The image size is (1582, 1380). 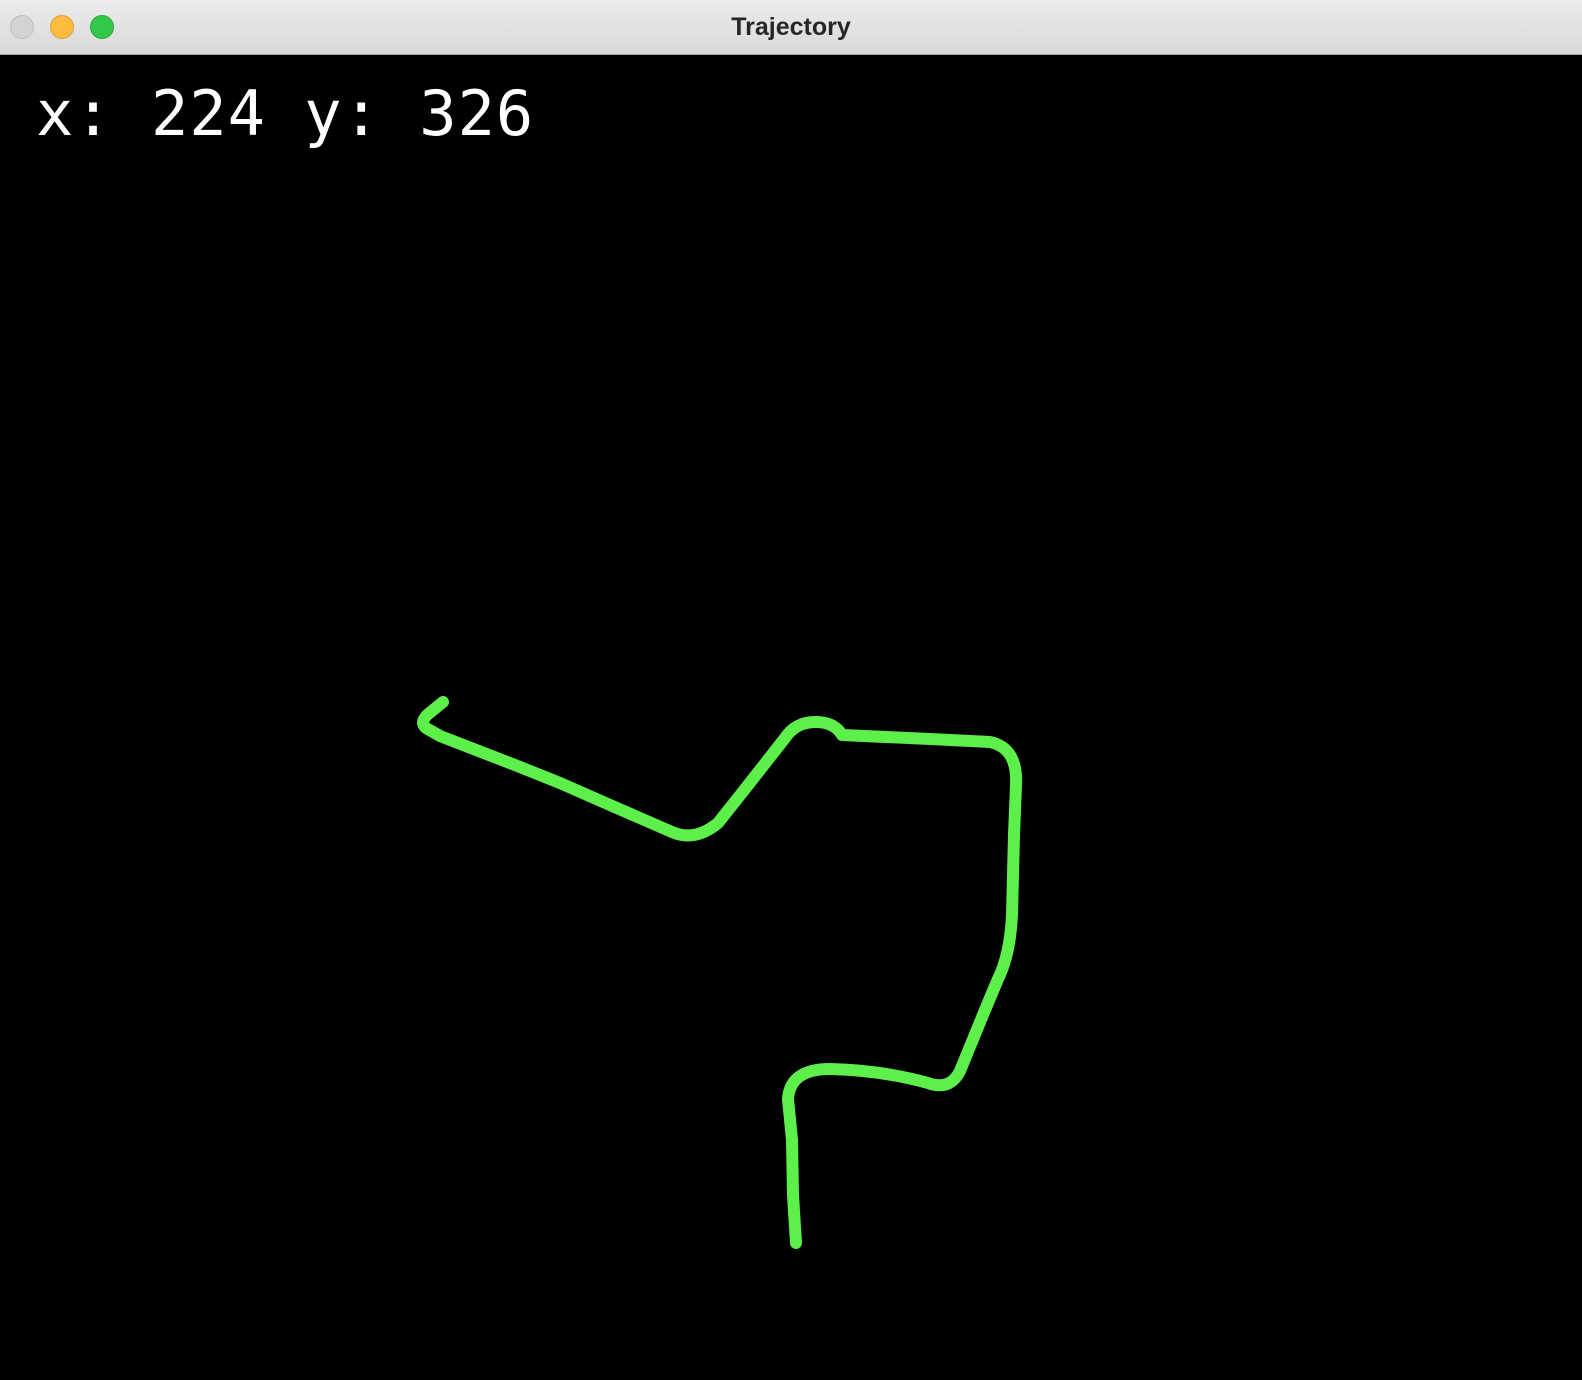 I want to click on window-title: Trajectory, so click(x=791, y=27).